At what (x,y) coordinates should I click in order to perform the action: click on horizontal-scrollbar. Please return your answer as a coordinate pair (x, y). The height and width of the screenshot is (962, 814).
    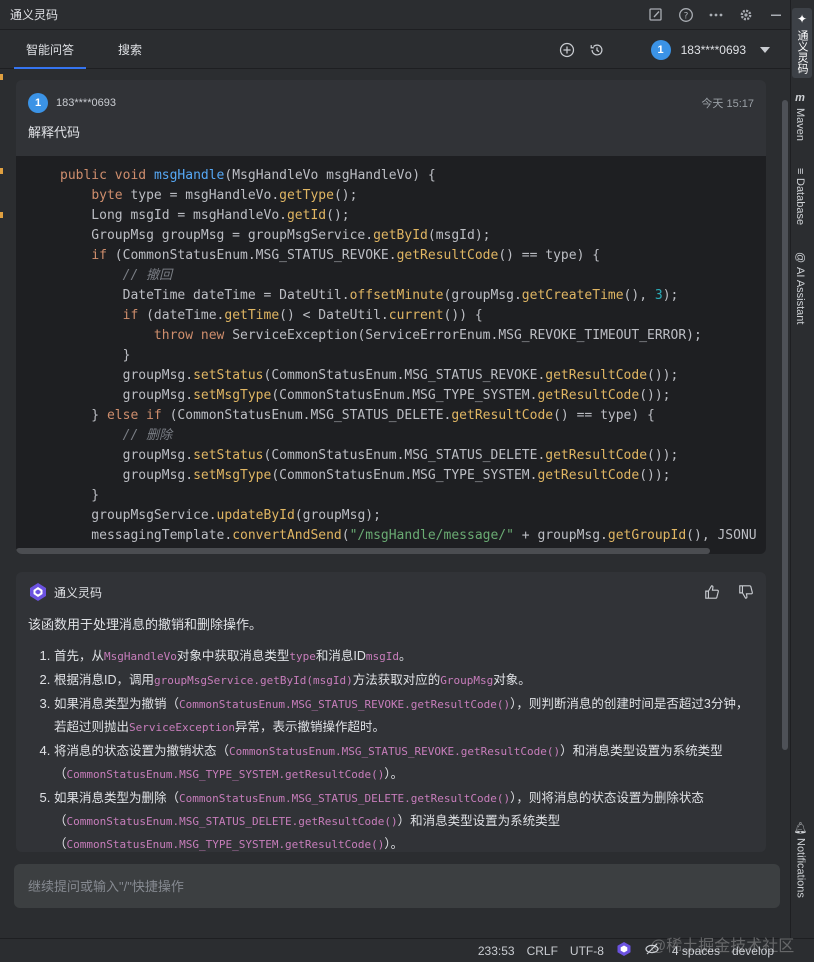
    Looking at the image, I should click on (363, 551).